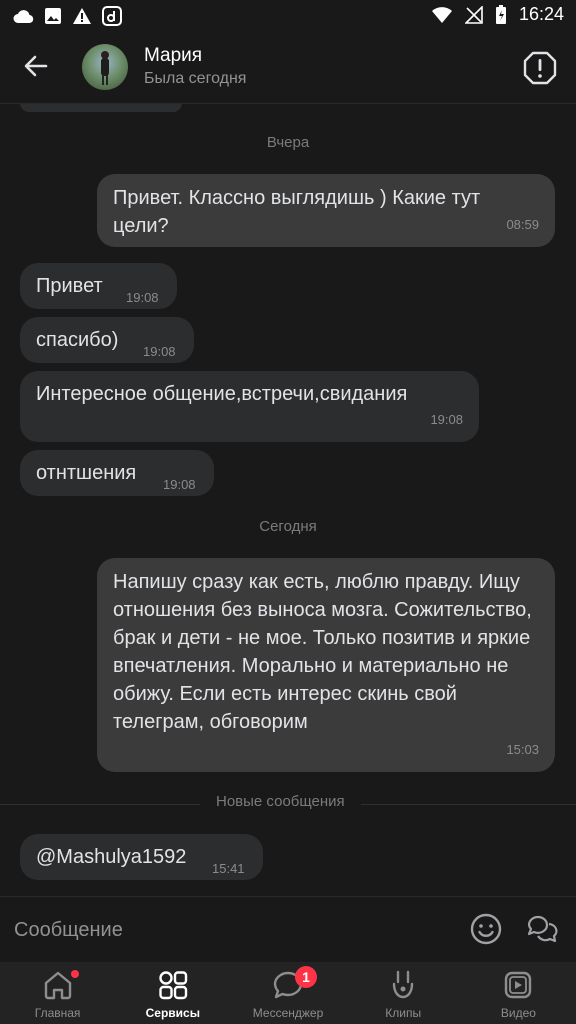 The height and width of the screenshot is (1024, 576). Describe the element at coordinates (540, 68) in the screenshot. I see `warning-octagon-icon` at that location.